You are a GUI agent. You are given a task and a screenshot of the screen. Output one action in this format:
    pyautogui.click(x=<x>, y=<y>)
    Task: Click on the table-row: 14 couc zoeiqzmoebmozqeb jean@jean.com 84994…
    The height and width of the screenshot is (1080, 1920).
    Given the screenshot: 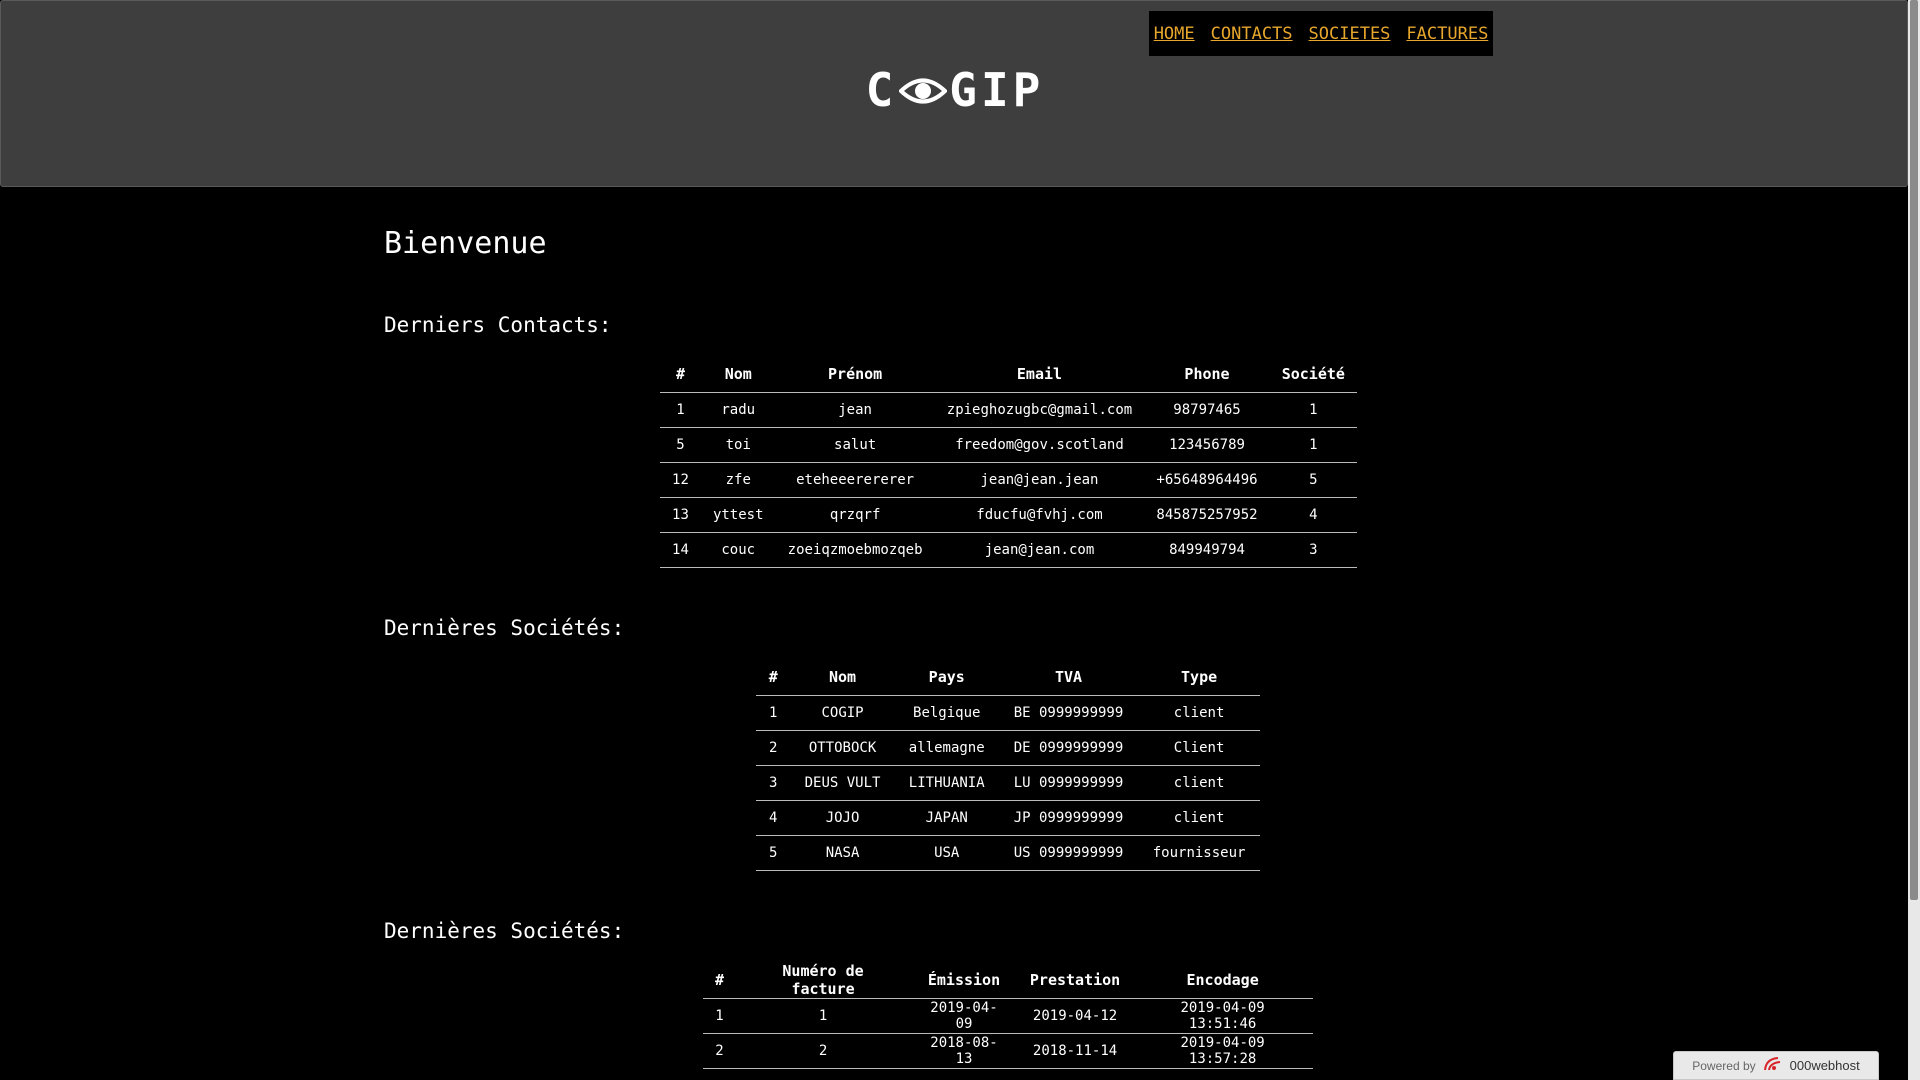 What is the action you would take?
    pyautogui.click(x=1008, y=550)
    